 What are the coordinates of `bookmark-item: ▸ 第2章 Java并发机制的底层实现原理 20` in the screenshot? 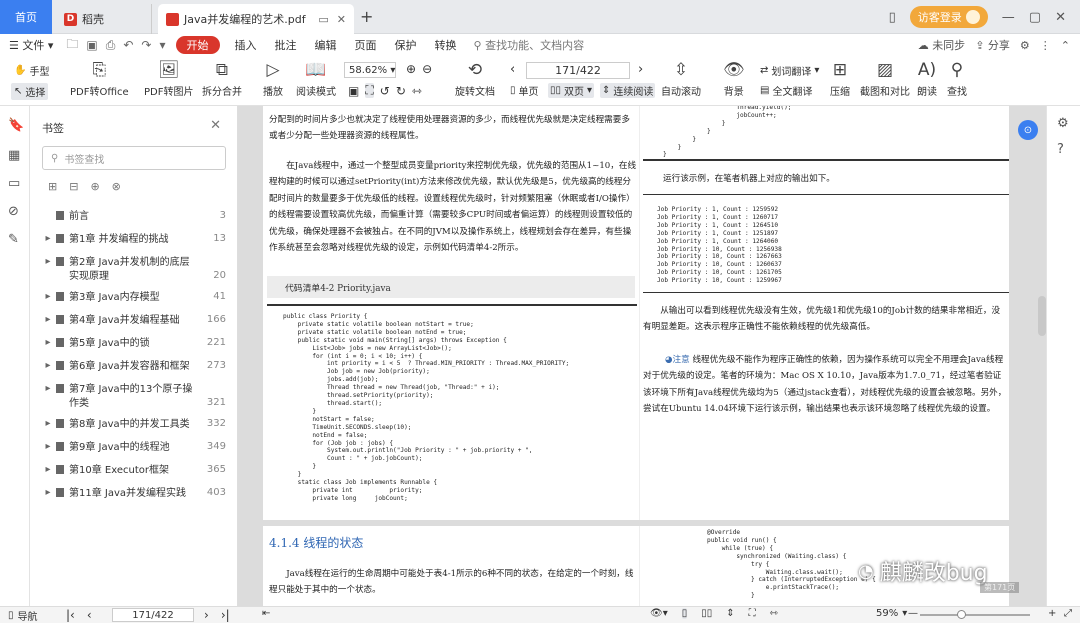 It's located at (134, 270).